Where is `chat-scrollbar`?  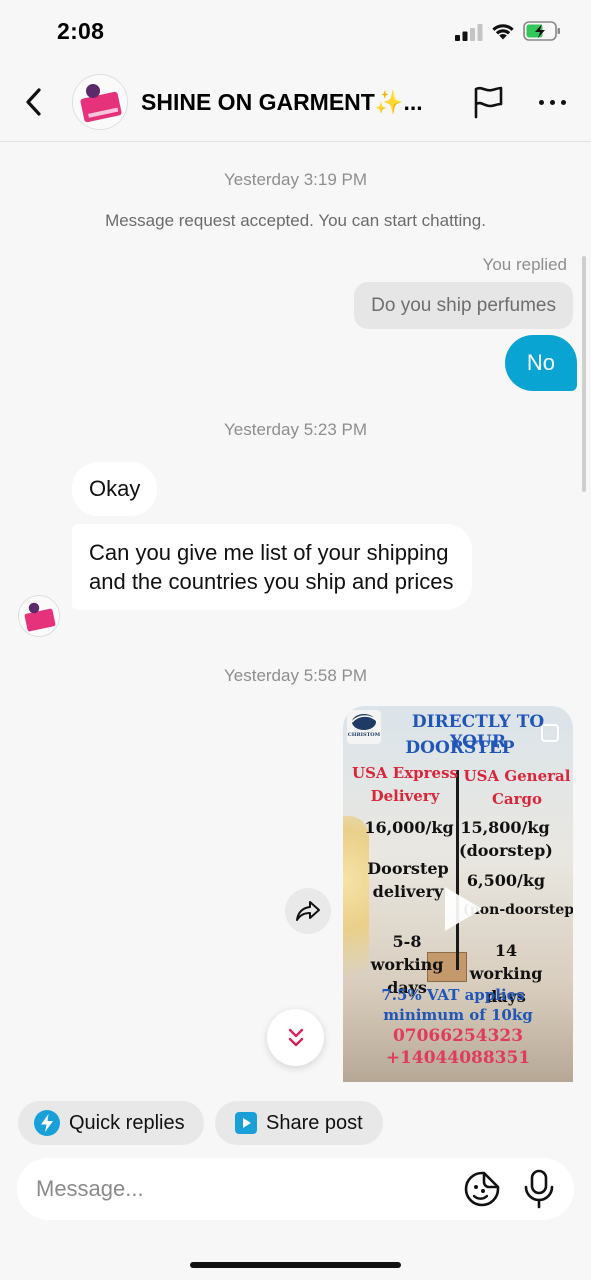
chat-scrollbar is located at coordinates (584, 374).